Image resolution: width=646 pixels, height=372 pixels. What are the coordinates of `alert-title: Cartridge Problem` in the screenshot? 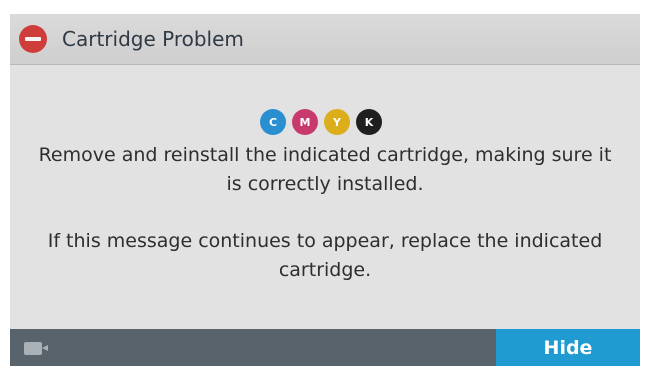 It's located at (153, 39).